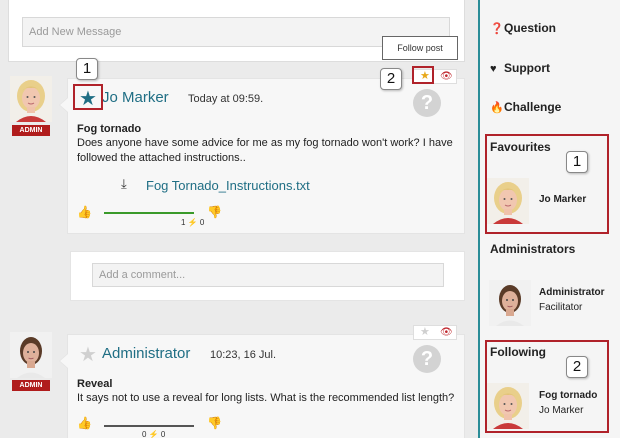  I want to click on sidebar-item-support: ♥ Support, so click(520, 68).